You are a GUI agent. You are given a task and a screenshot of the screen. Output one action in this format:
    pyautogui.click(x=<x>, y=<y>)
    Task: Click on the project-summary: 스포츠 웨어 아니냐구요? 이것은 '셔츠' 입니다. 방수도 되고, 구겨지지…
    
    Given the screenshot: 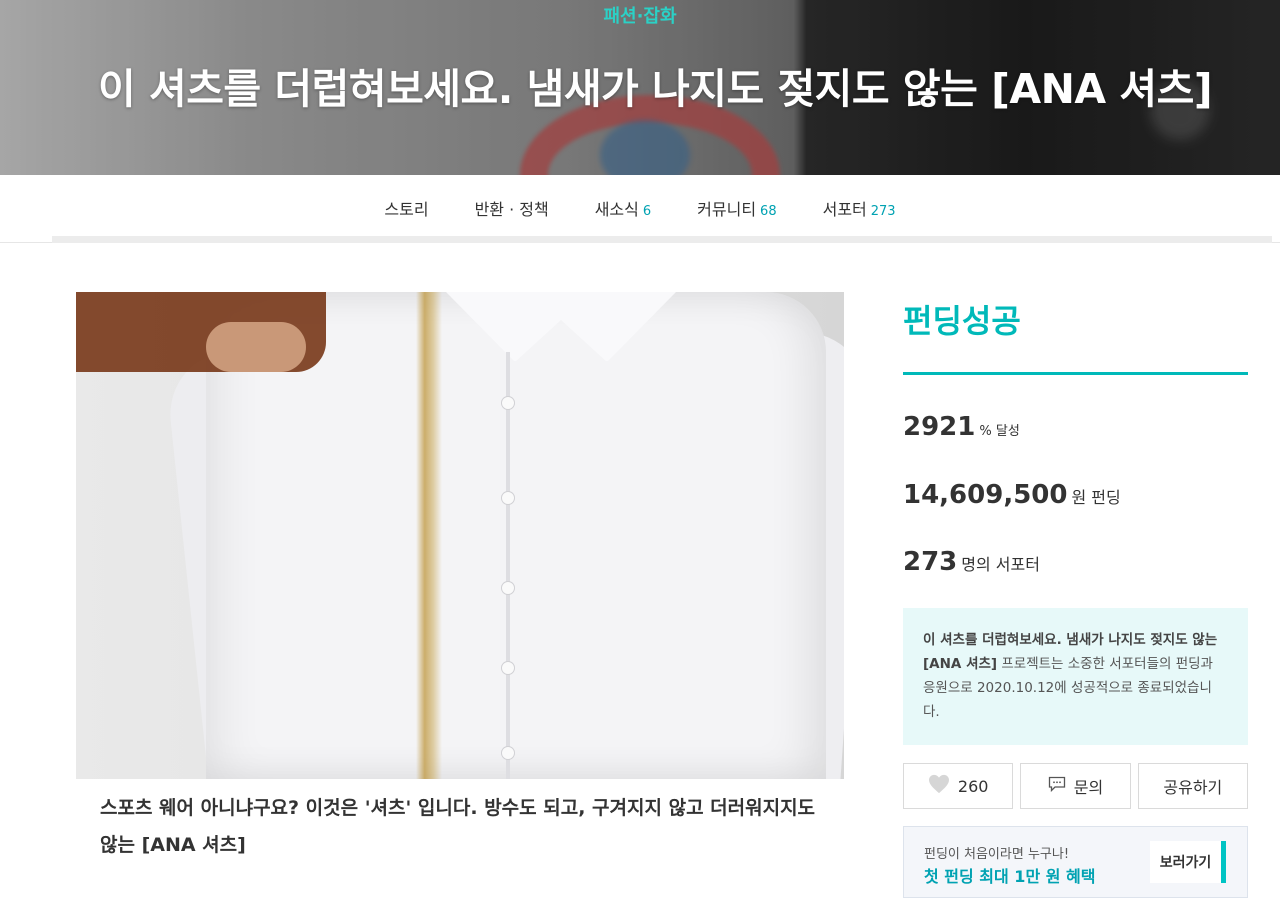 What is the action you would take?
    pyautogui.click(x=458, y=826)
    